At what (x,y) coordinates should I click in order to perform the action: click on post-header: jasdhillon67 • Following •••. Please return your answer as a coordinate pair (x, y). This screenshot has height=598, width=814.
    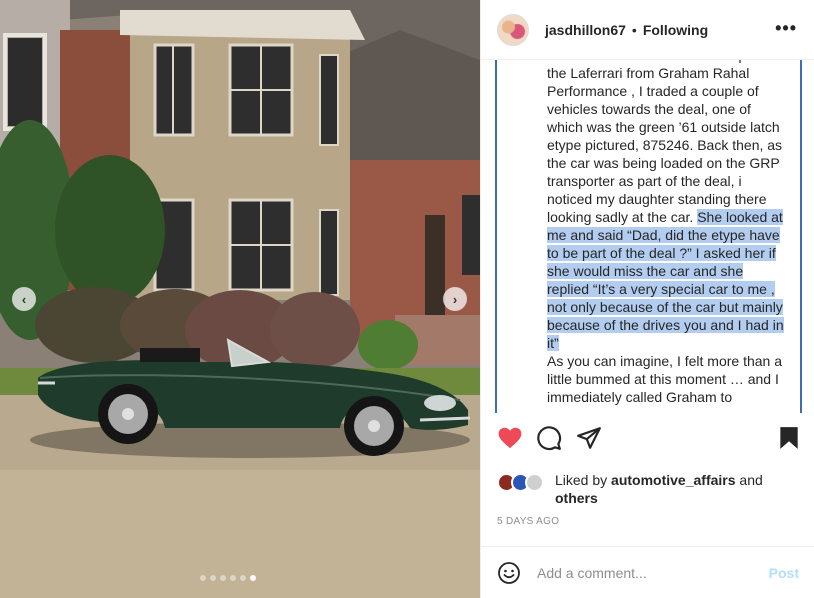
    Looking at the image, I should click on (647, 30).